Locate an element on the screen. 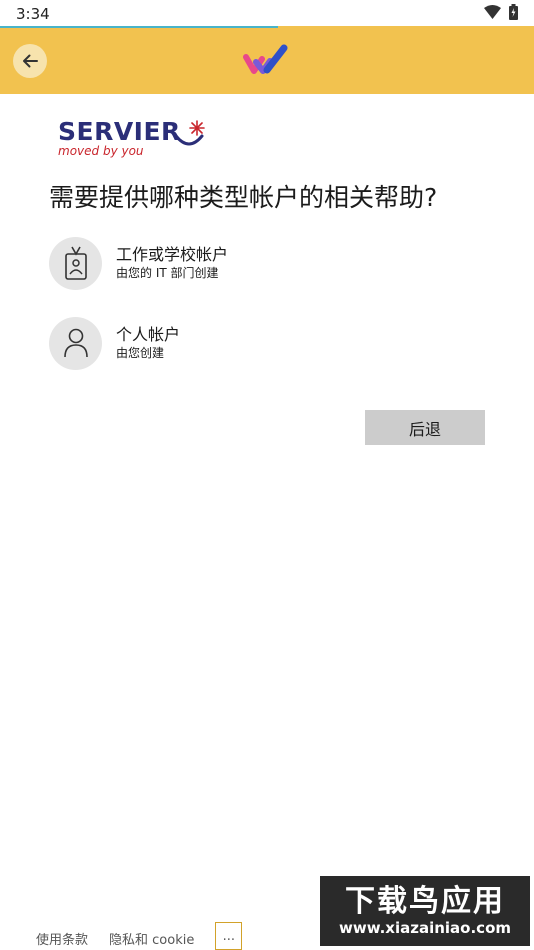  option-sublabel: 由您创建 is located at coordinates (140, 353).